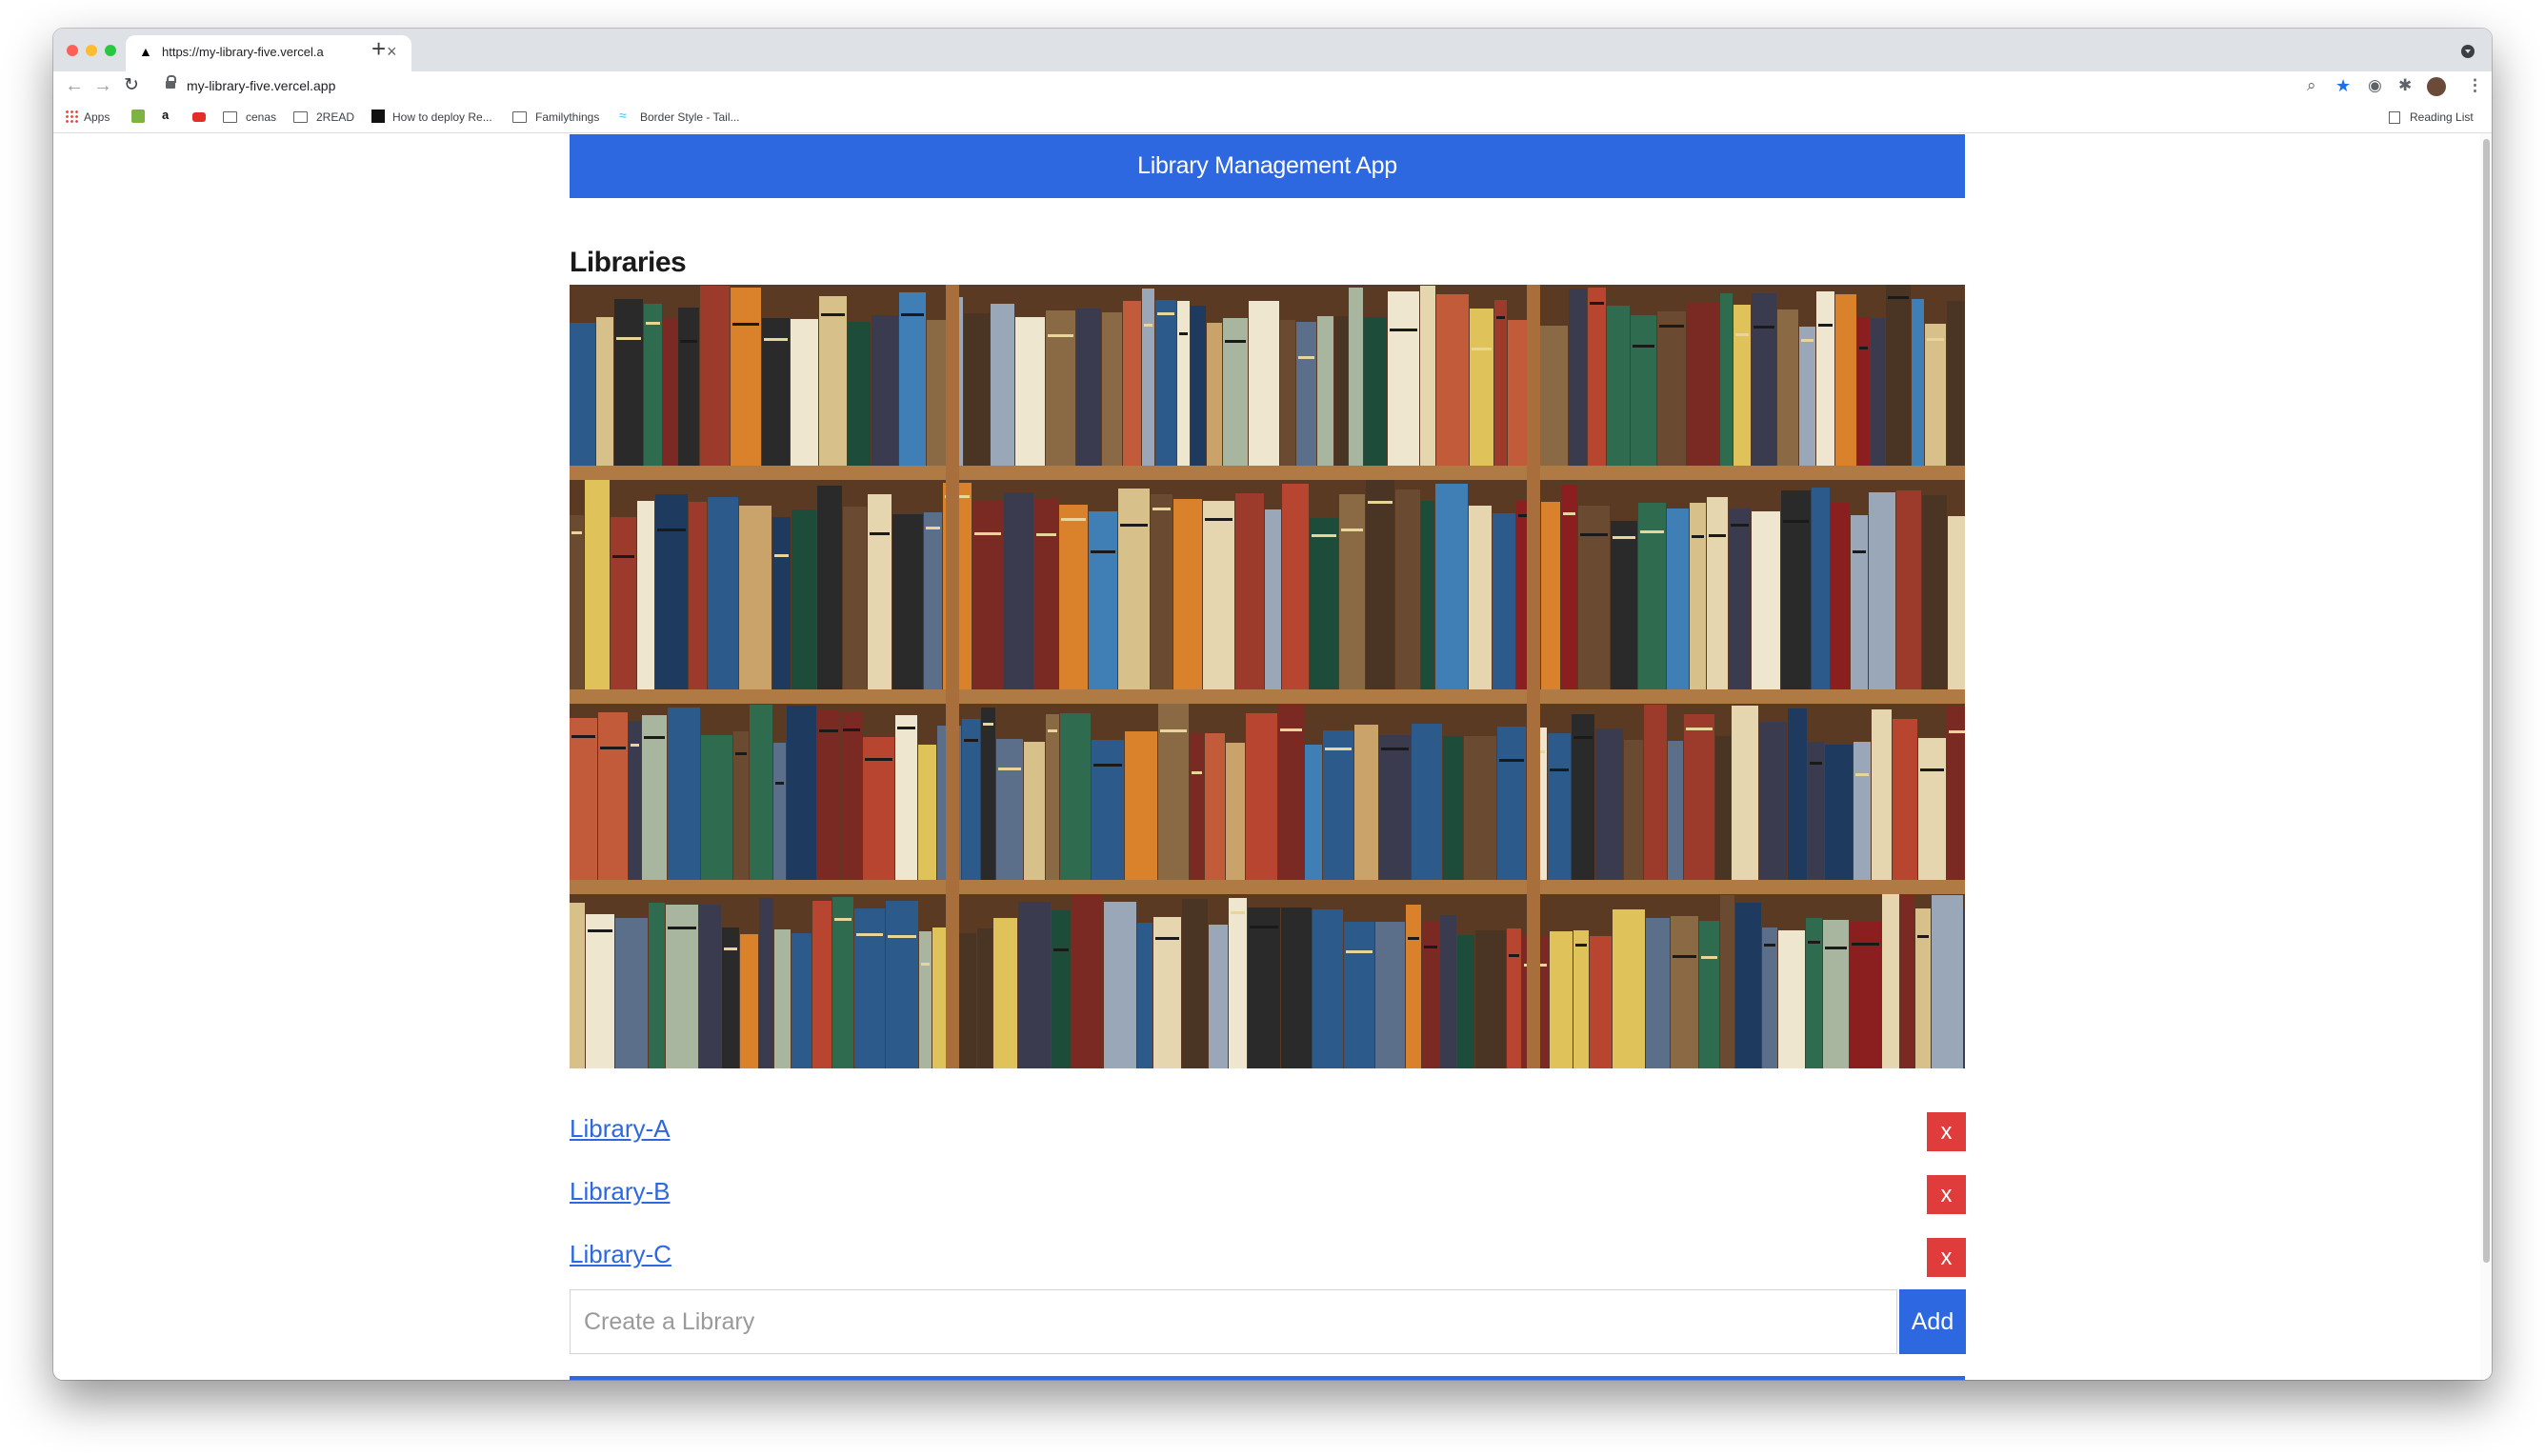 The height and width of the screenshot is (1456, 2545). What do you see at coordinates (131, 86) in the screenshot?
I see `reload-icon: ↻` at bounding box center [131, 86].